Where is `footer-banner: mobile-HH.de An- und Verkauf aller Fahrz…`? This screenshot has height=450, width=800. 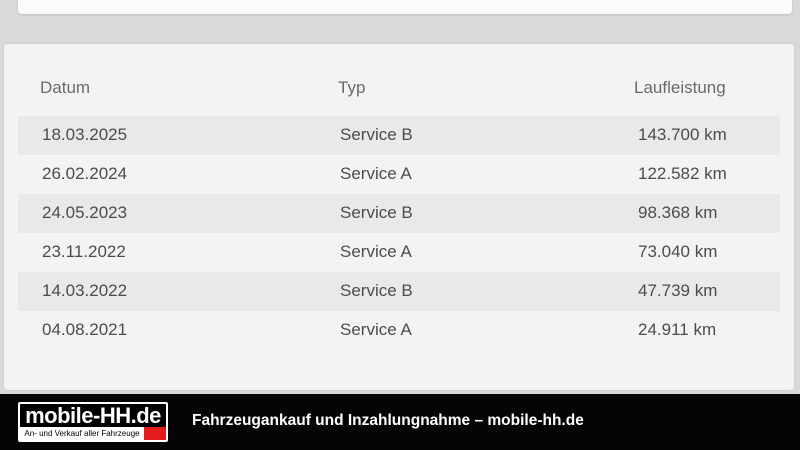 footer-banner: mobile-HH.de An- und Verkauf aller Fahrz… is located at coordinates (400, 422).